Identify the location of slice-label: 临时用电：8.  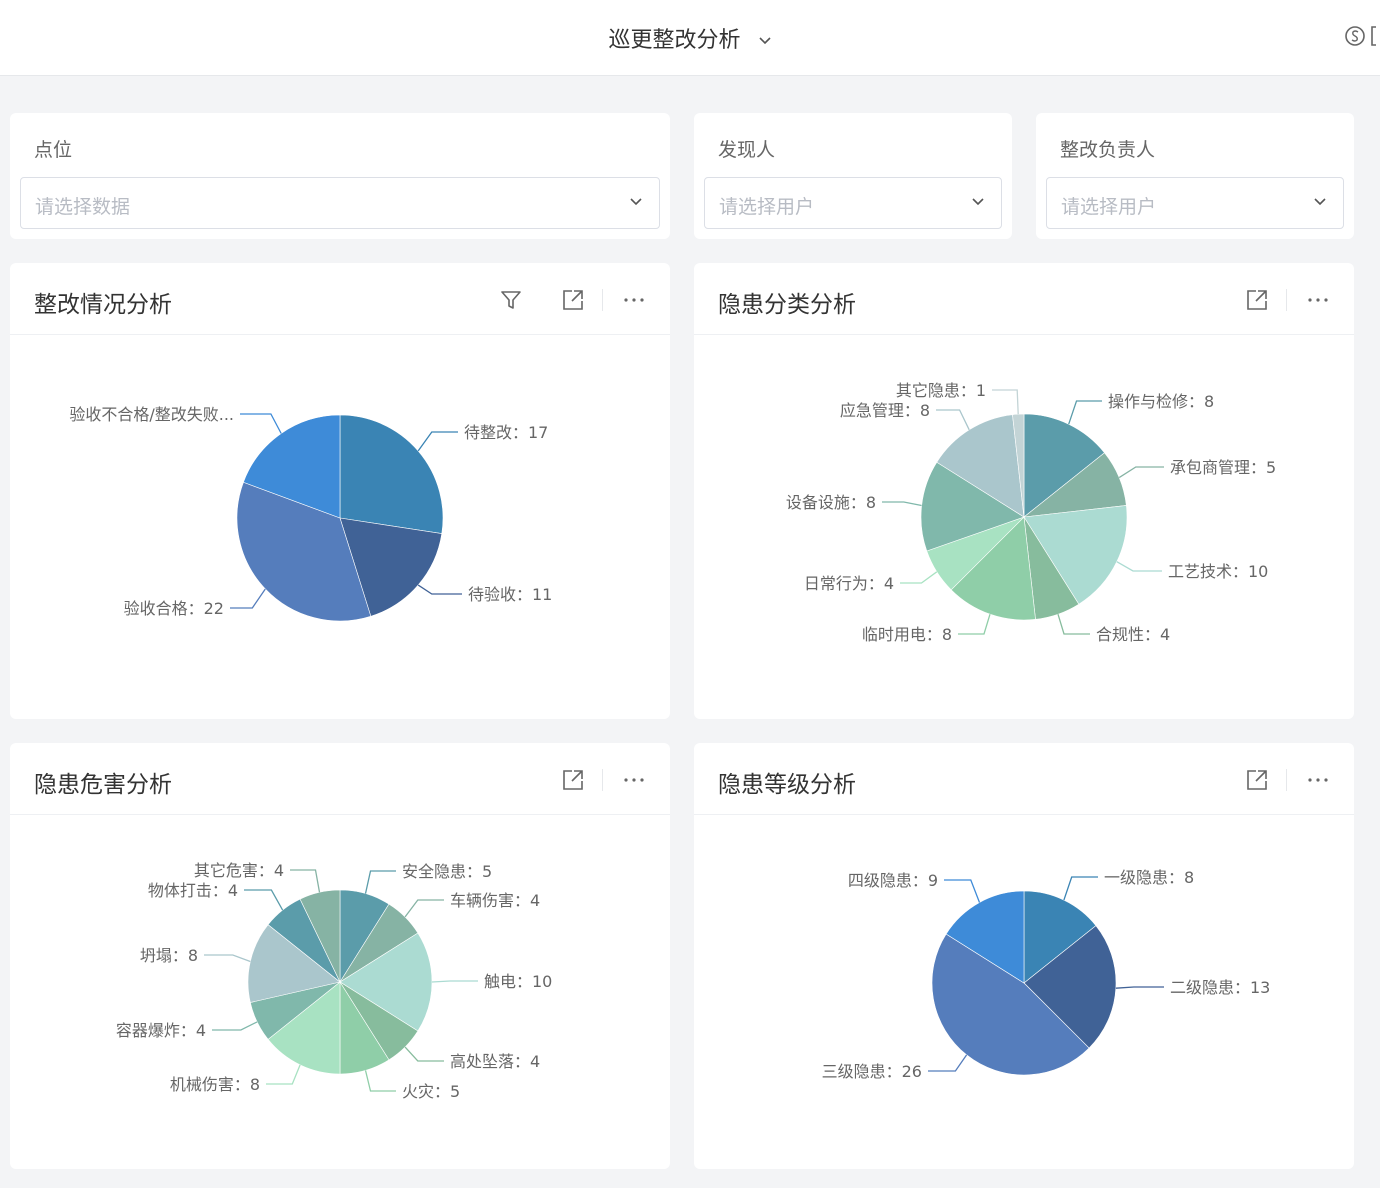
(907, 634).